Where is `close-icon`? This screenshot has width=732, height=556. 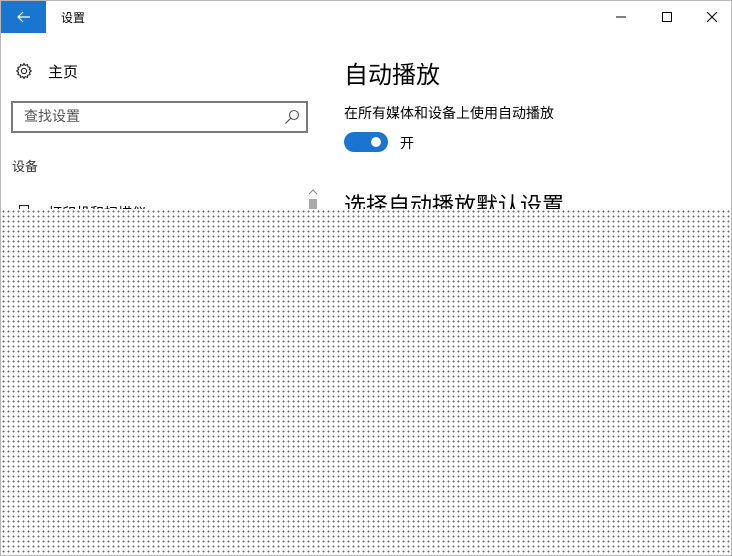 close-icon is located at coordinates (712, 17).